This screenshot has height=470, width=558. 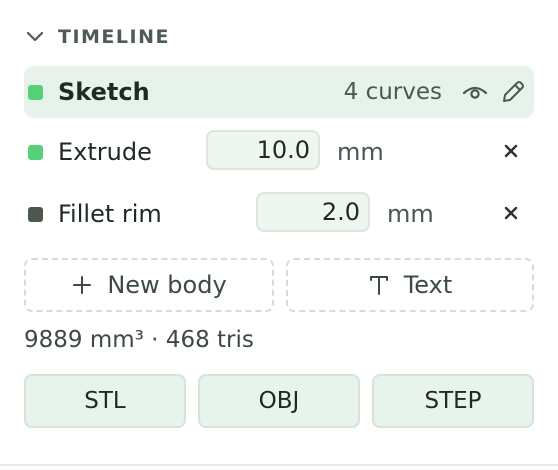 What do you see at coordinates (114, 37) in the screenshot?
I see `timeline-title: TIMELINE` at bounding box center [114, 37].